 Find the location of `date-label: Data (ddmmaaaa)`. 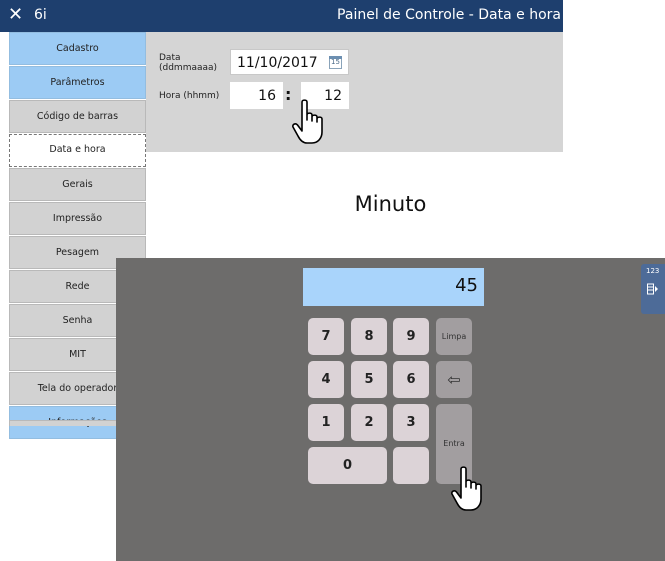

date-label: Data (ddmmaaaa) is located at coordinates (188, 63).